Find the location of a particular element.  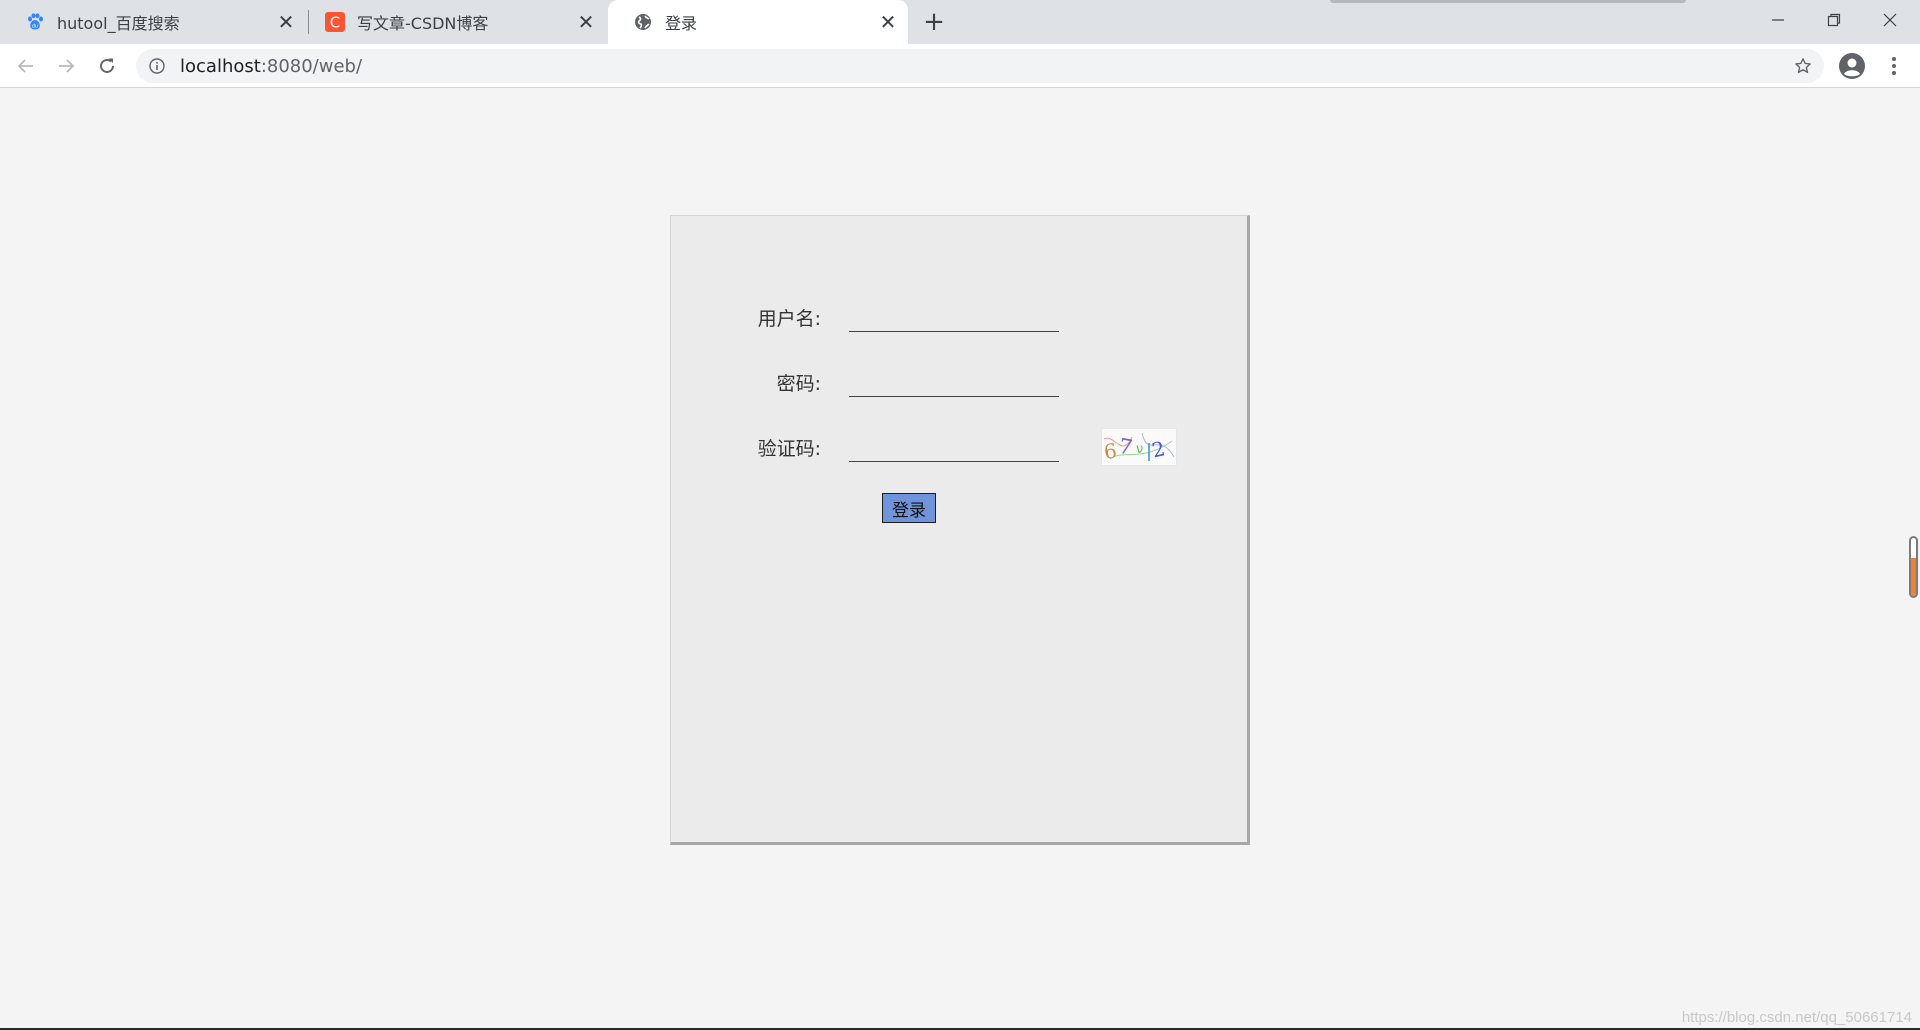

window-shadow is located at coordinates (1508, 1).